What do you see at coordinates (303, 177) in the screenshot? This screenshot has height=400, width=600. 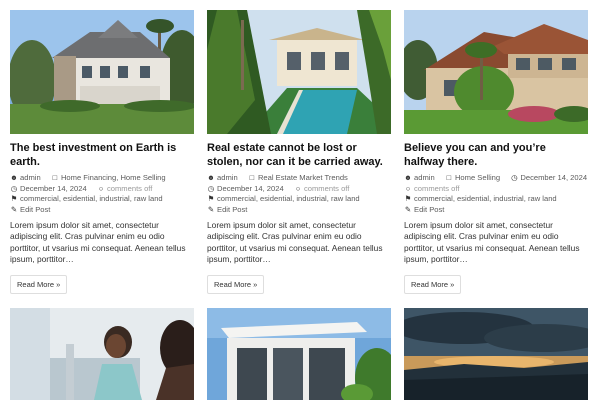 I see `category-links: Real Estate Market Trends` at bounding box center [303, 177].